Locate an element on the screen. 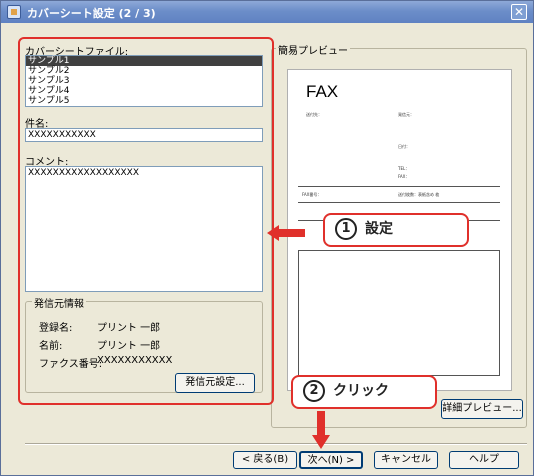 The width and height of the screenshot is (534, 476). window-title: カバーシート設定 (2 / 3) is located at coordinates (91, 13).